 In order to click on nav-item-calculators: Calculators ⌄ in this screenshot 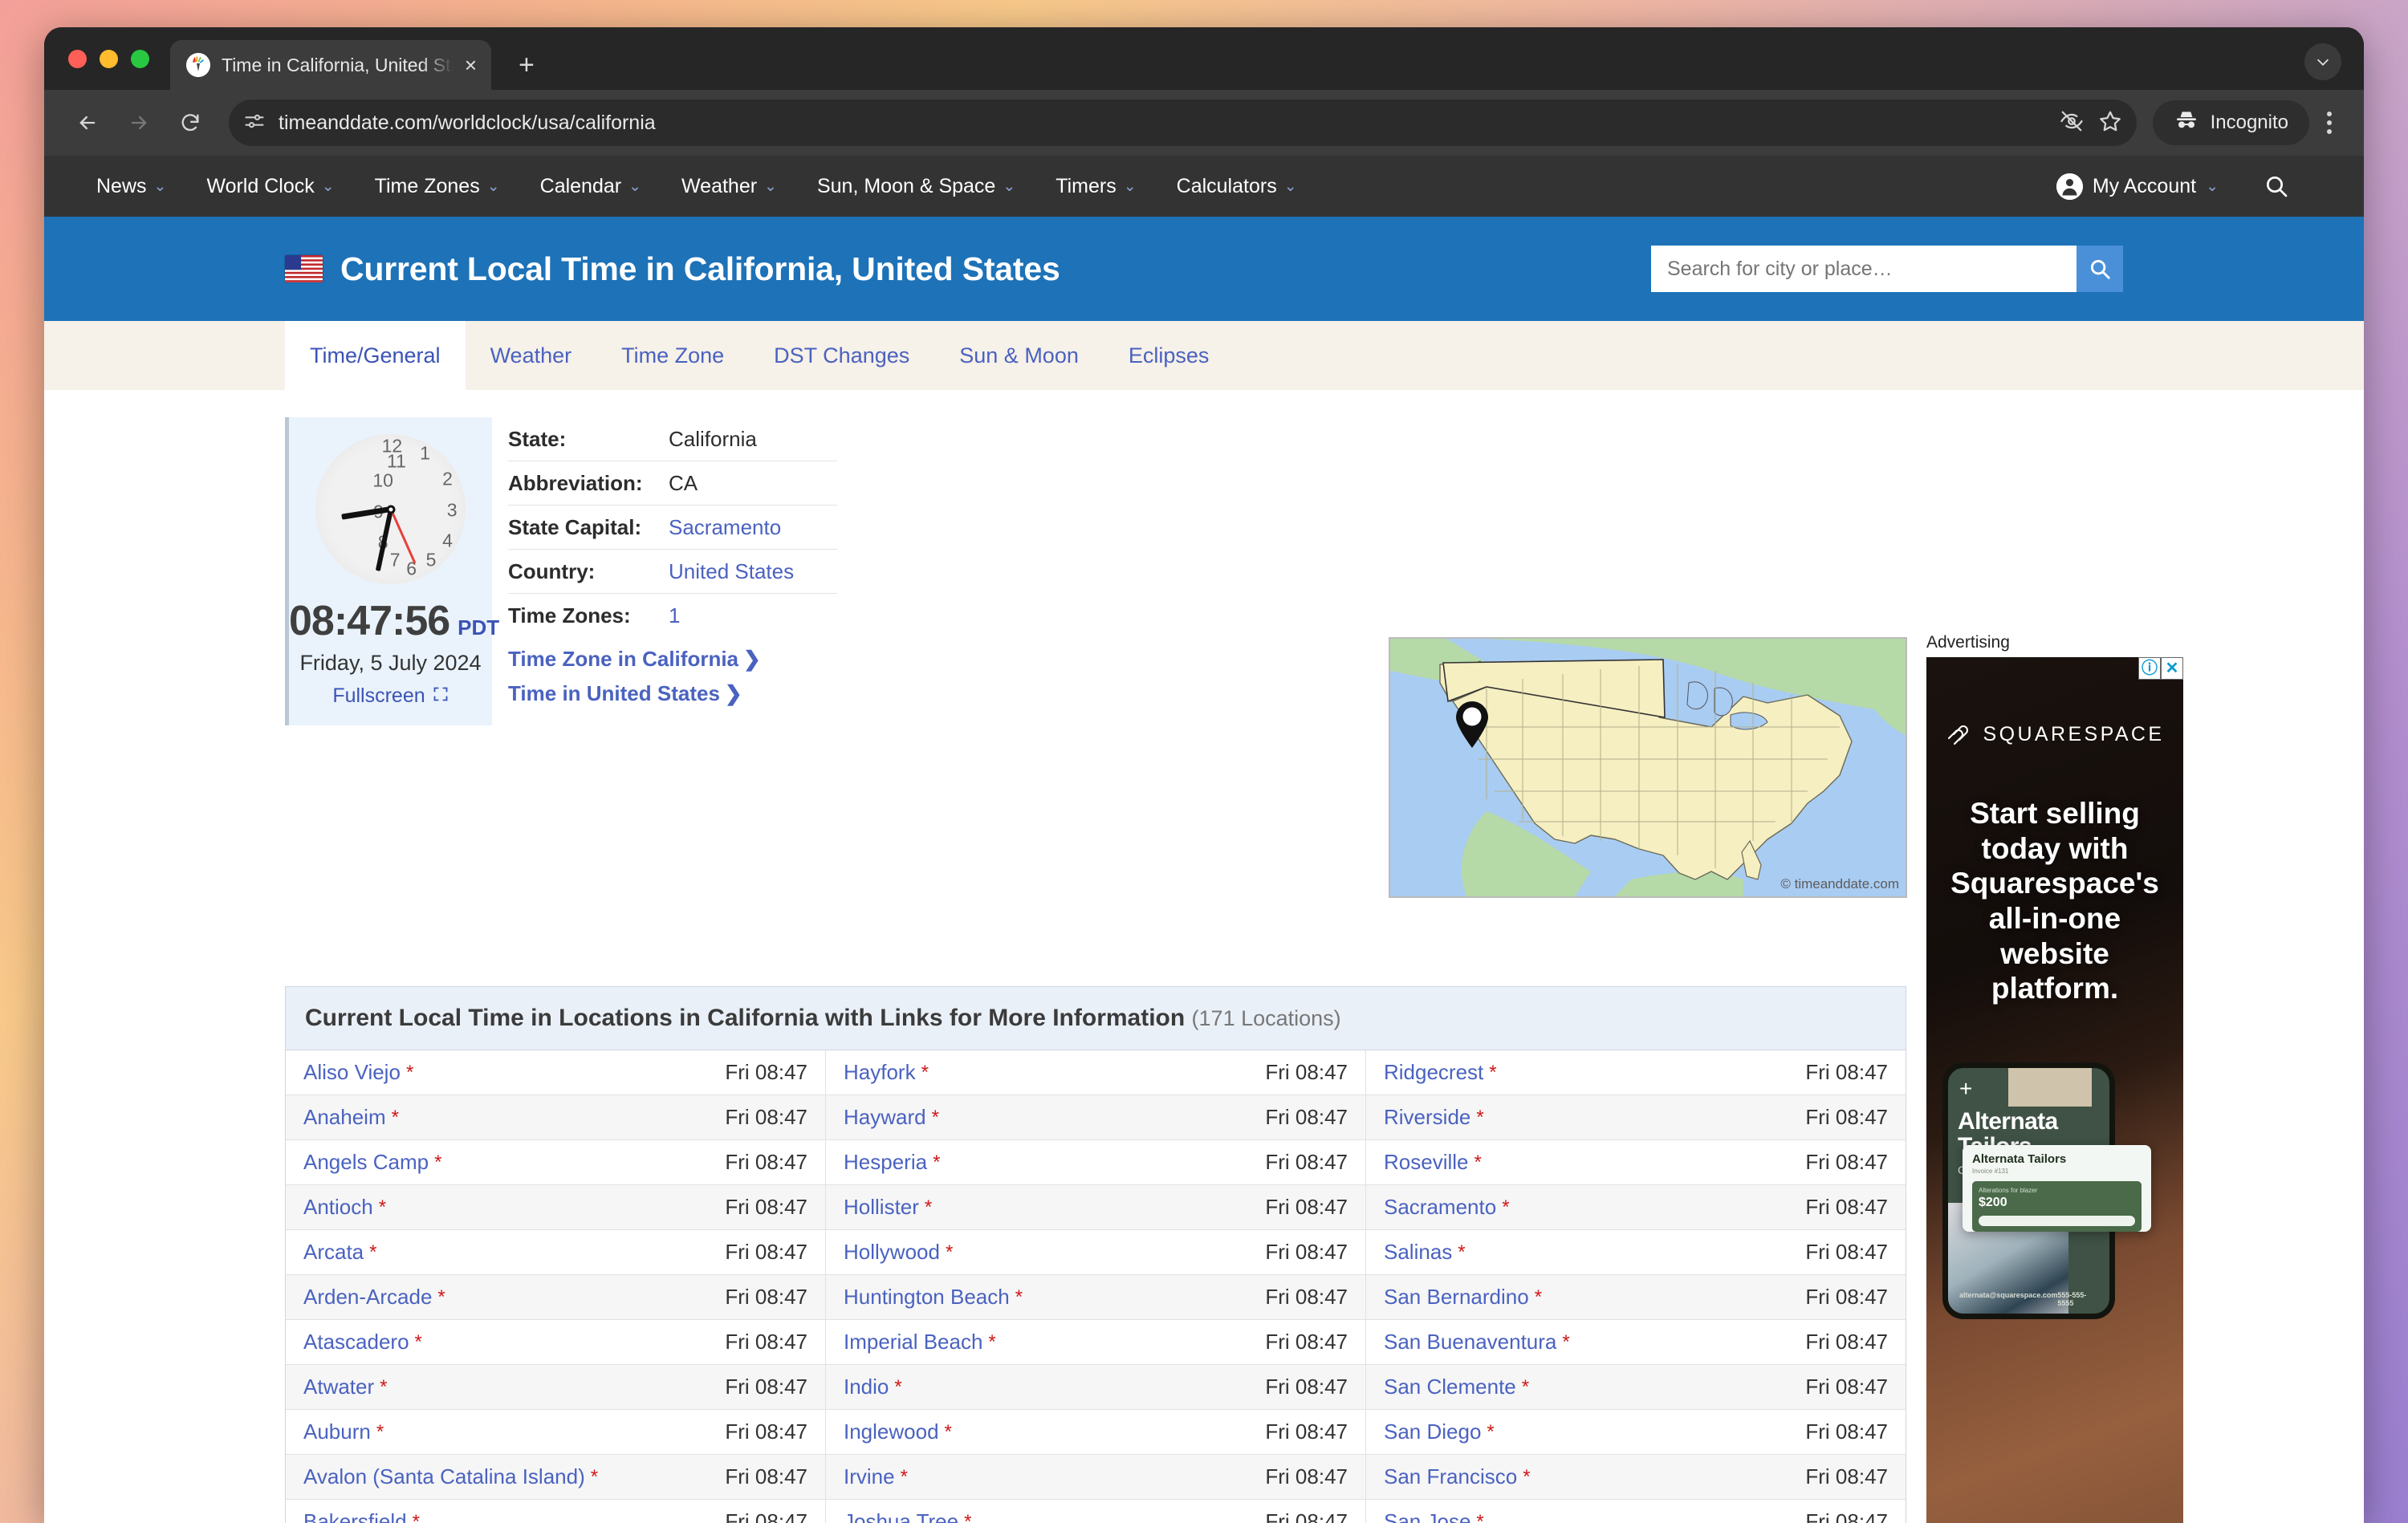, I will do `click(1237, 186)`.